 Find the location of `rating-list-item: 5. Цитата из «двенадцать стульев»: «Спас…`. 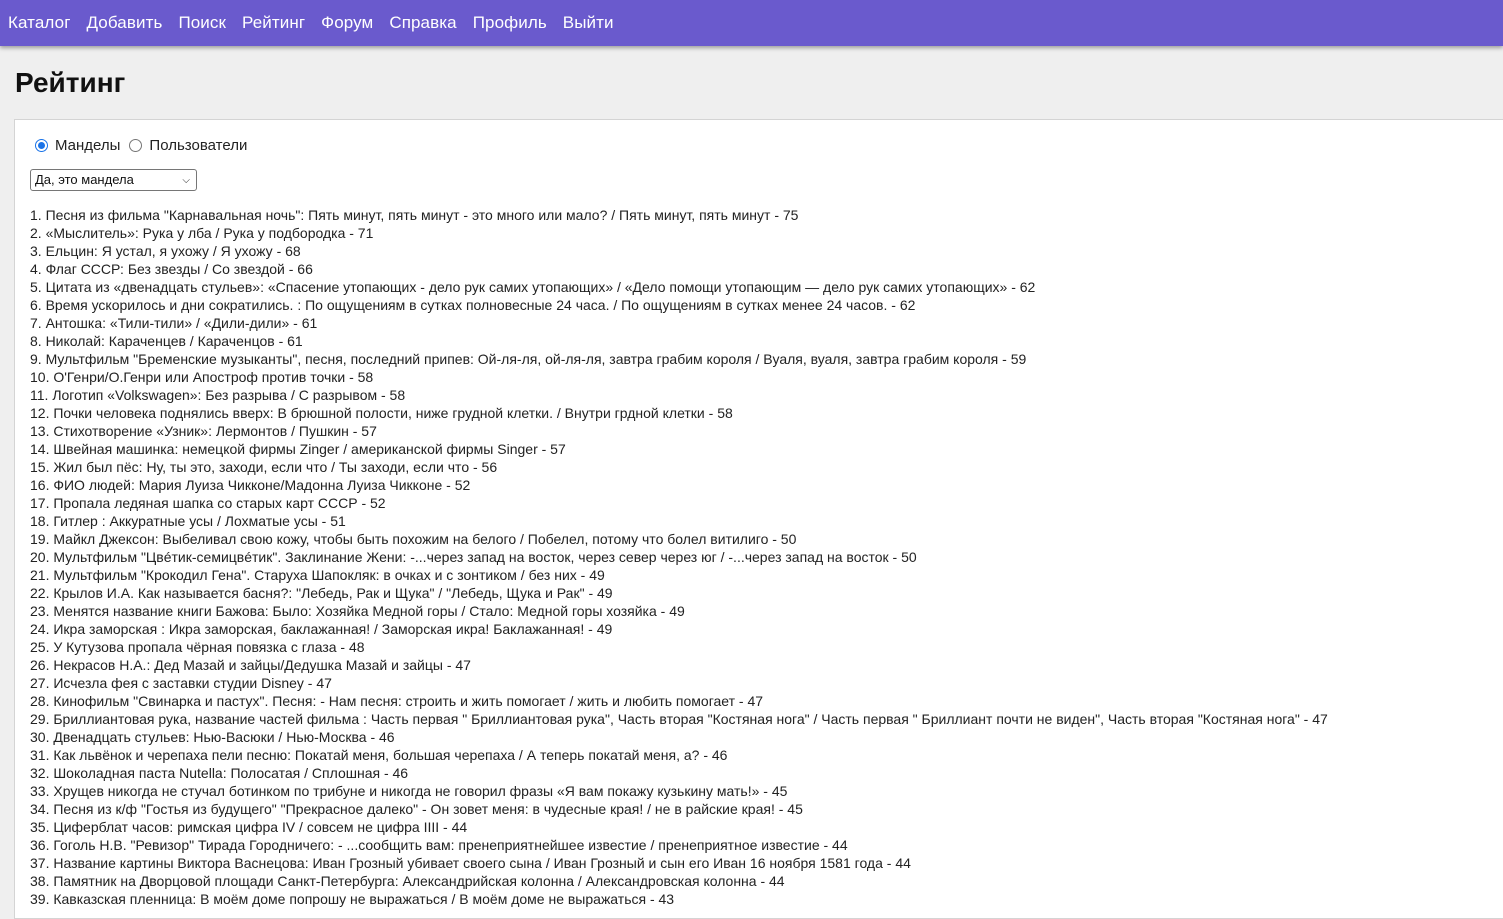

rating-list-item: 5. Цитата из «двенадцать стульев»: «Спас… is located at coordinates (533, 287).